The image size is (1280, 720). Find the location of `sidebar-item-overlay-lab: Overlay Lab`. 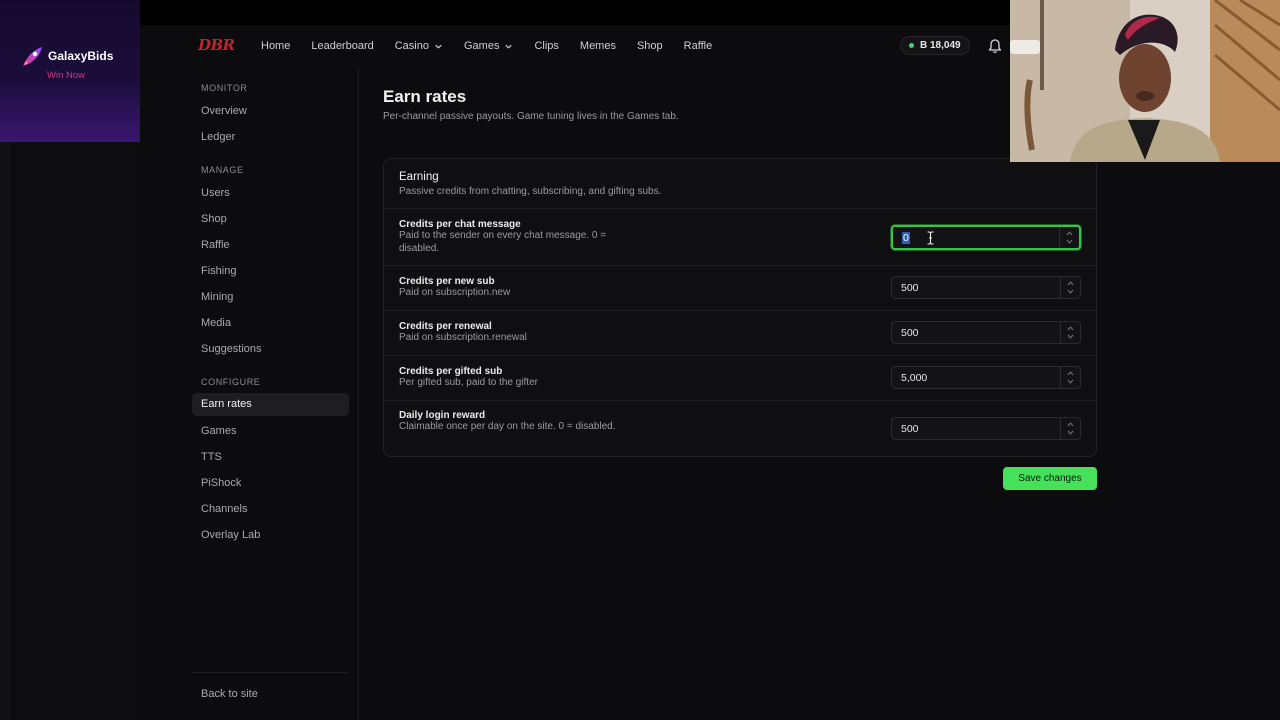

sidebar-item-overlay-lab: Overlay Lab is located at coordinates (230, 535).